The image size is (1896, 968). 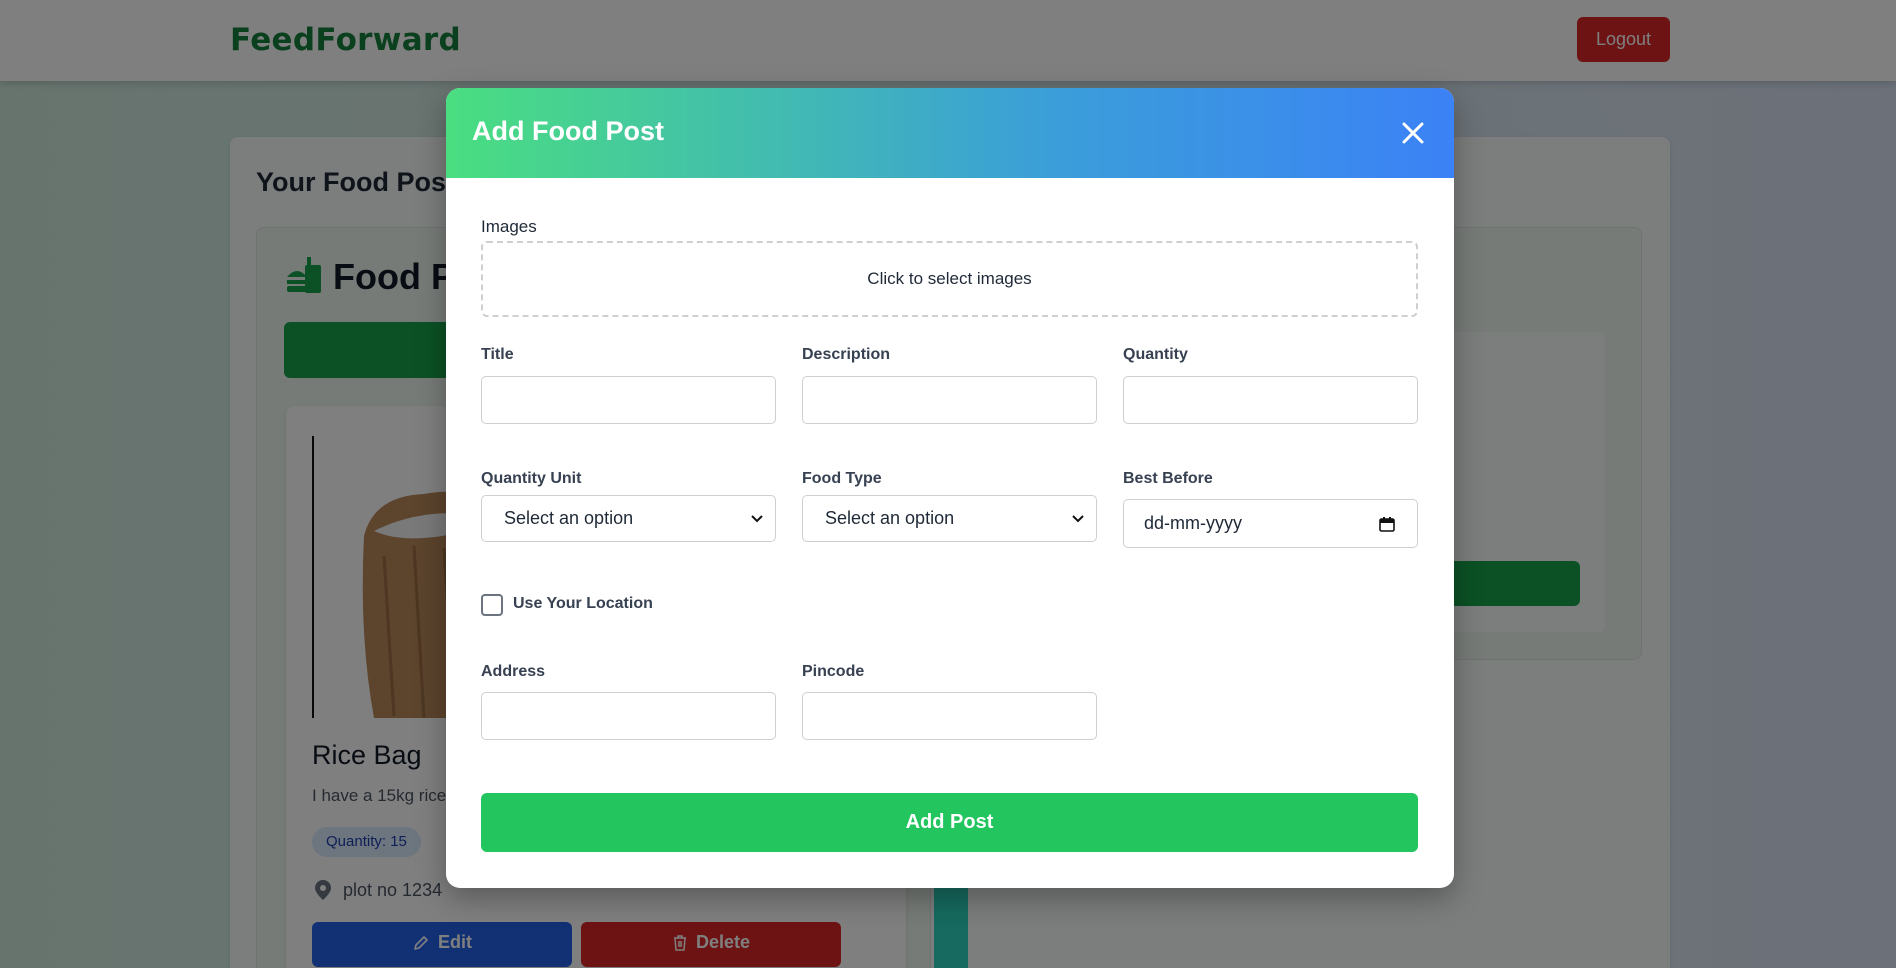 I want to click on pincode-input, so click(x=949, y=716).